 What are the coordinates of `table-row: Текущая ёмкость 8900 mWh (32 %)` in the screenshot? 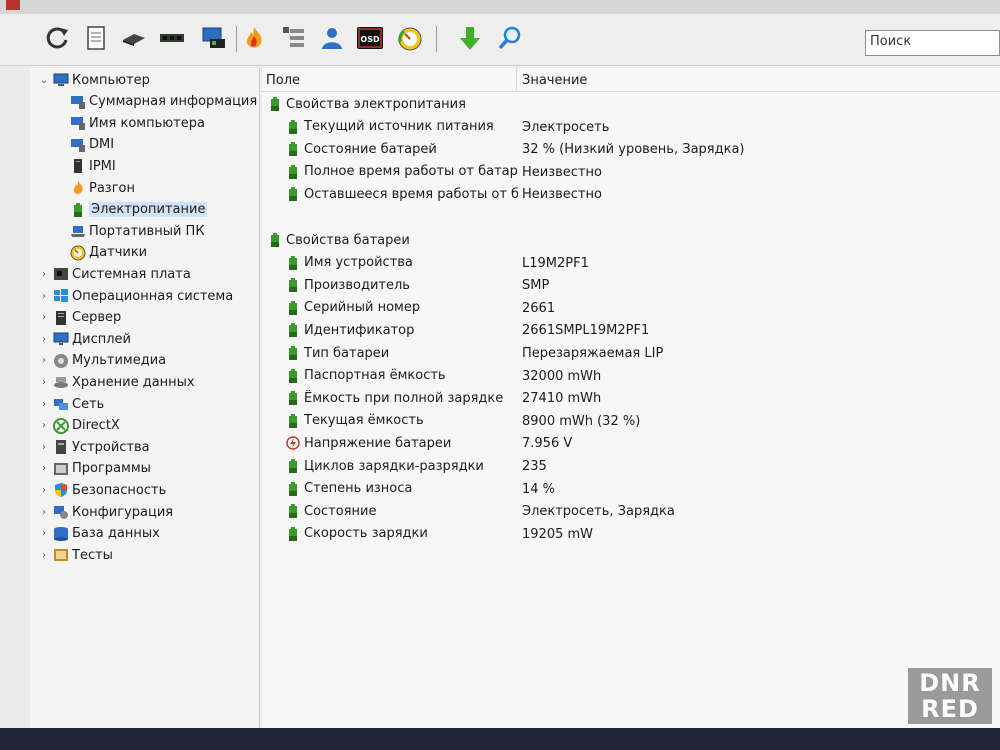 It's located at (641, 421).